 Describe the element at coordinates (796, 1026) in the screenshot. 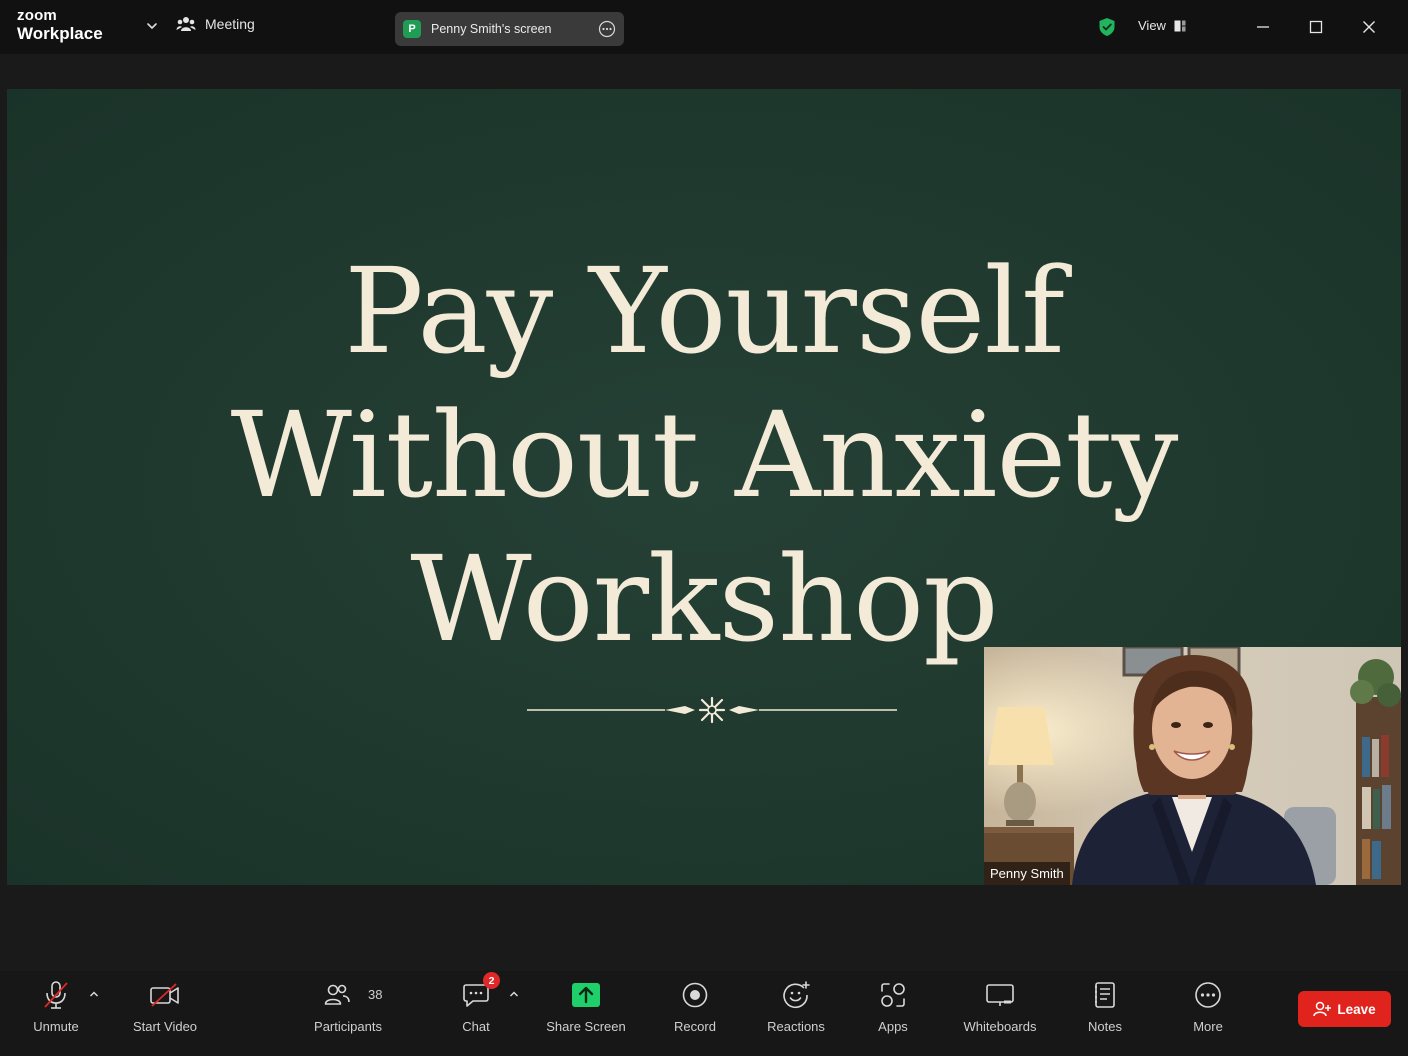

I see `reactions-label: Reactions` at that location.